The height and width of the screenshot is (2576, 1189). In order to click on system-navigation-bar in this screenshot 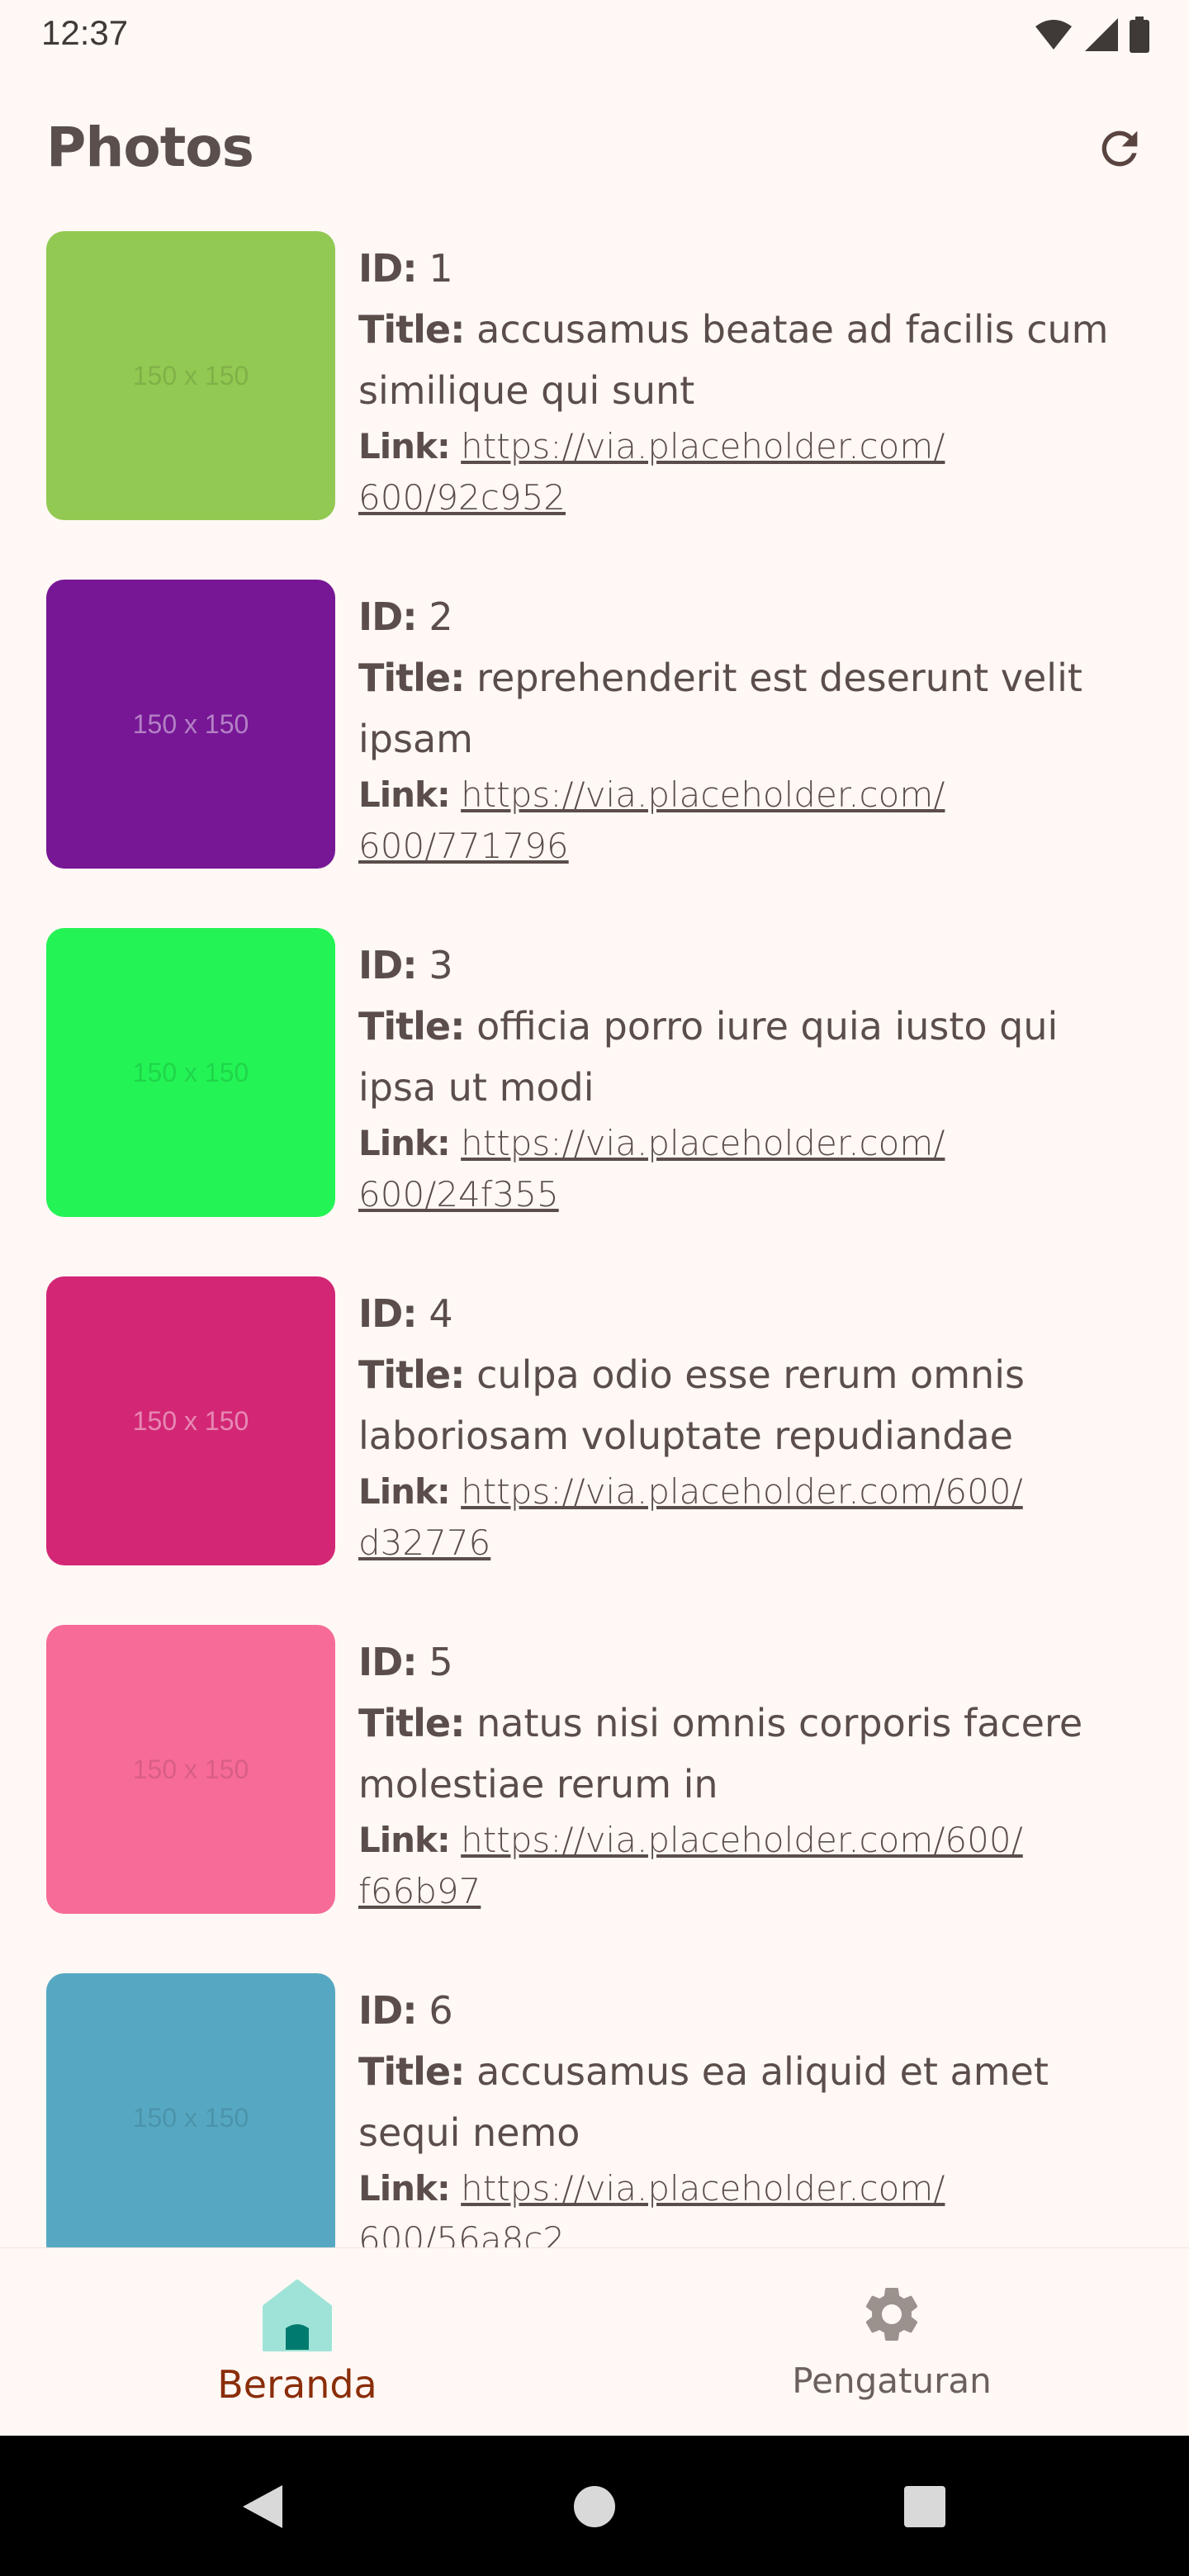, I will do `click(594, 2506)`.